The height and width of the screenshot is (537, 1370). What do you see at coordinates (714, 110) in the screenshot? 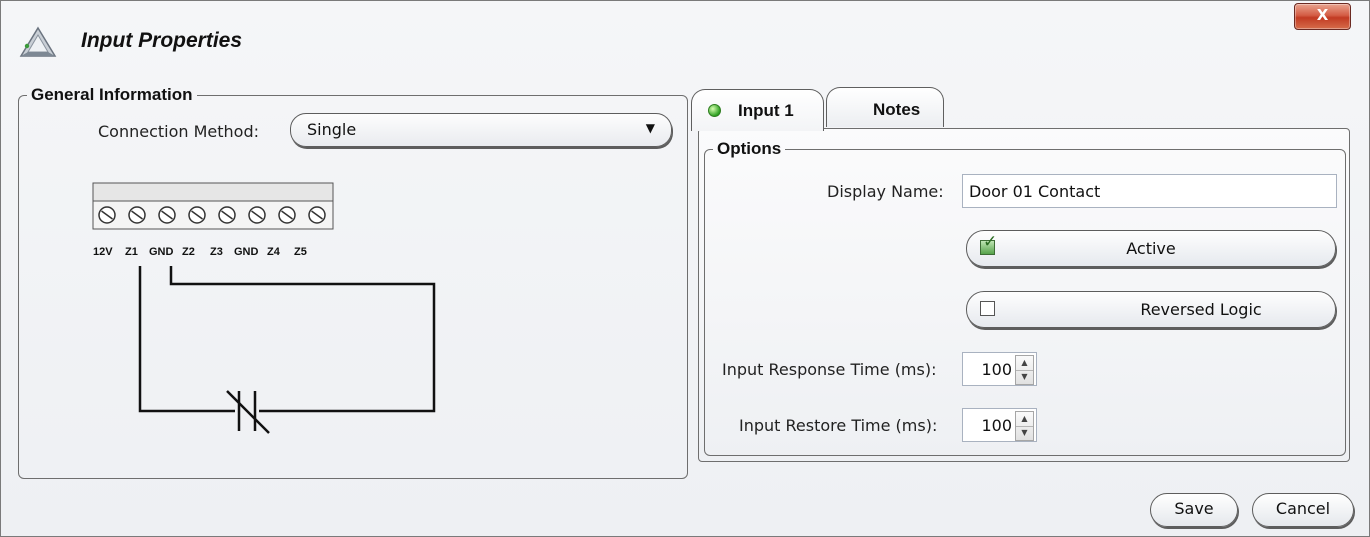
I see `status-dot-icon` at bounding box center [714, 110].